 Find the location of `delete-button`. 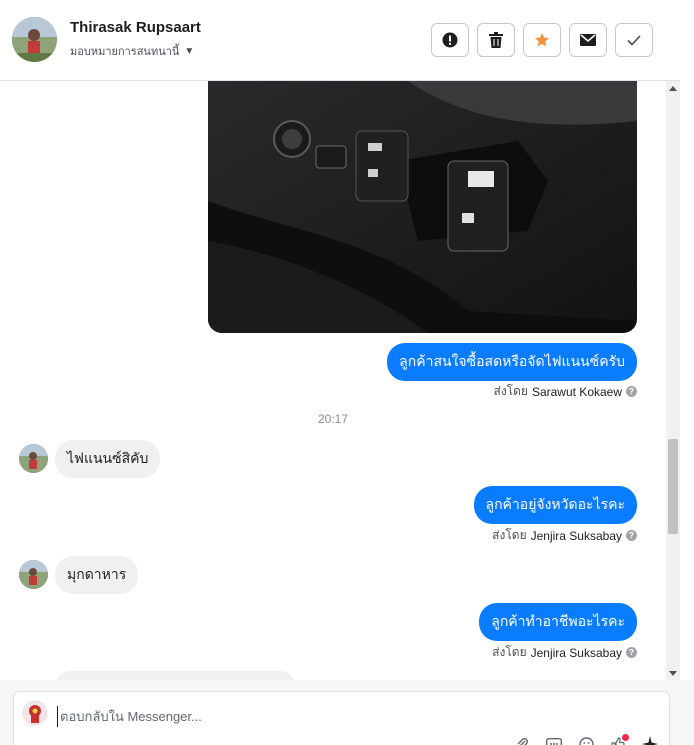

delete-button is located at coordinates (496, 40).